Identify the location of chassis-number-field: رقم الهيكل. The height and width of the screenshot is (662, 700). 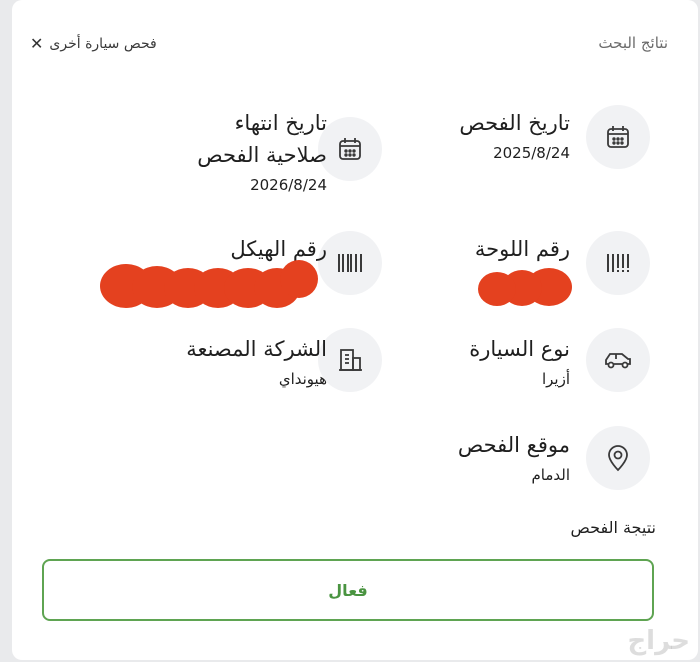
(202, 273).